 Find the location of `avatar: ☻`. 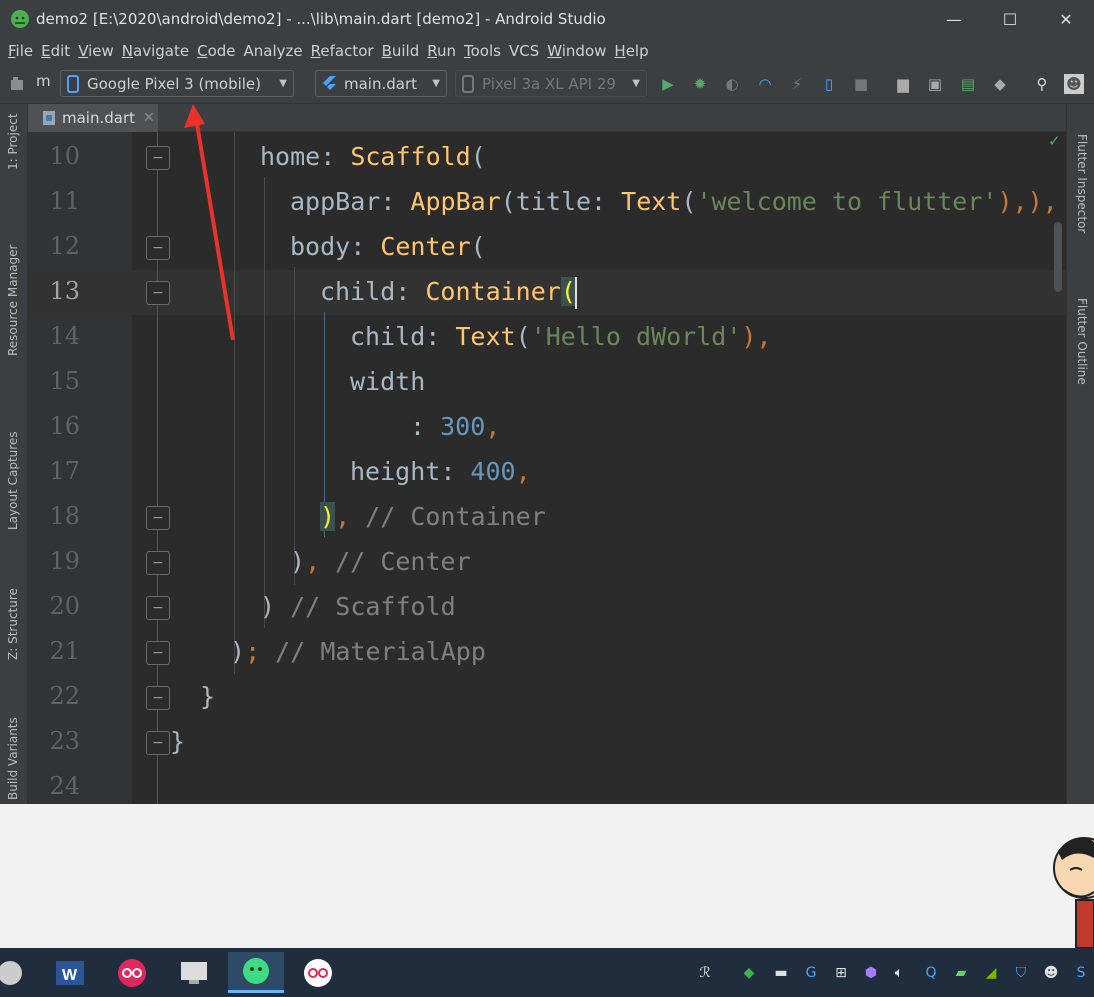

avatar: ☻ is located at coordinates (1074, 84).